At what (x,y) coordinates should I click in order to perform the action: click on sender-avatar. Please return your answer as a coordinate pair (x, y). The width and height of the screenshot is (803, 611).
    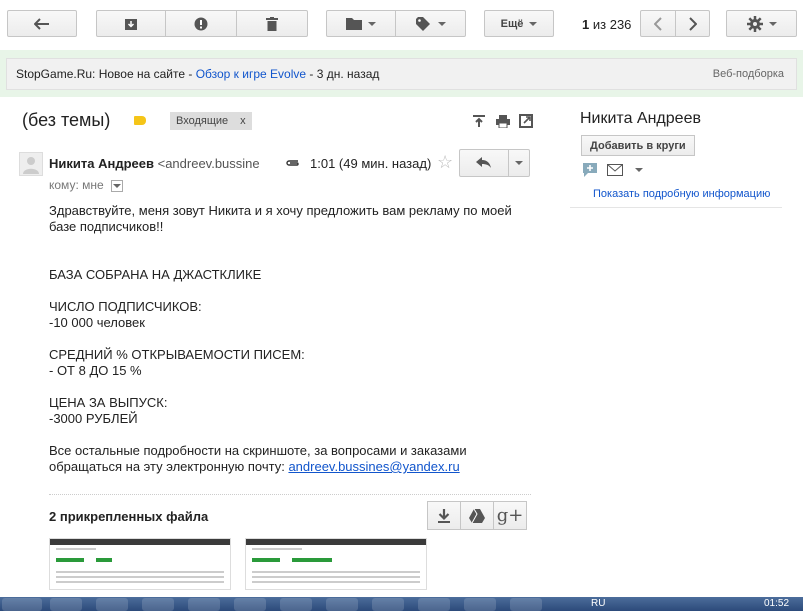
    Looking at the image, I should click on (31, 164).